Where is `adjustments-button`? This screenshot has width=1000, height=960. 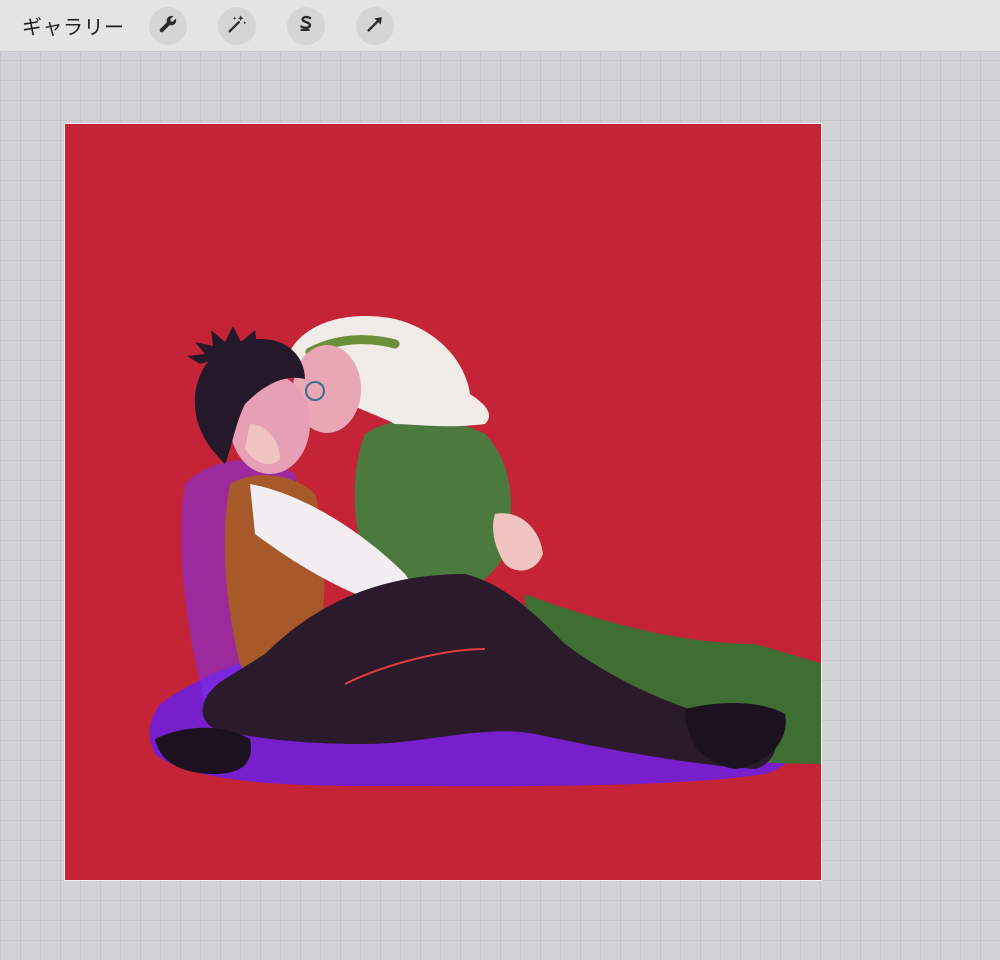
adjustments-button is located at coordinates (236, 25).